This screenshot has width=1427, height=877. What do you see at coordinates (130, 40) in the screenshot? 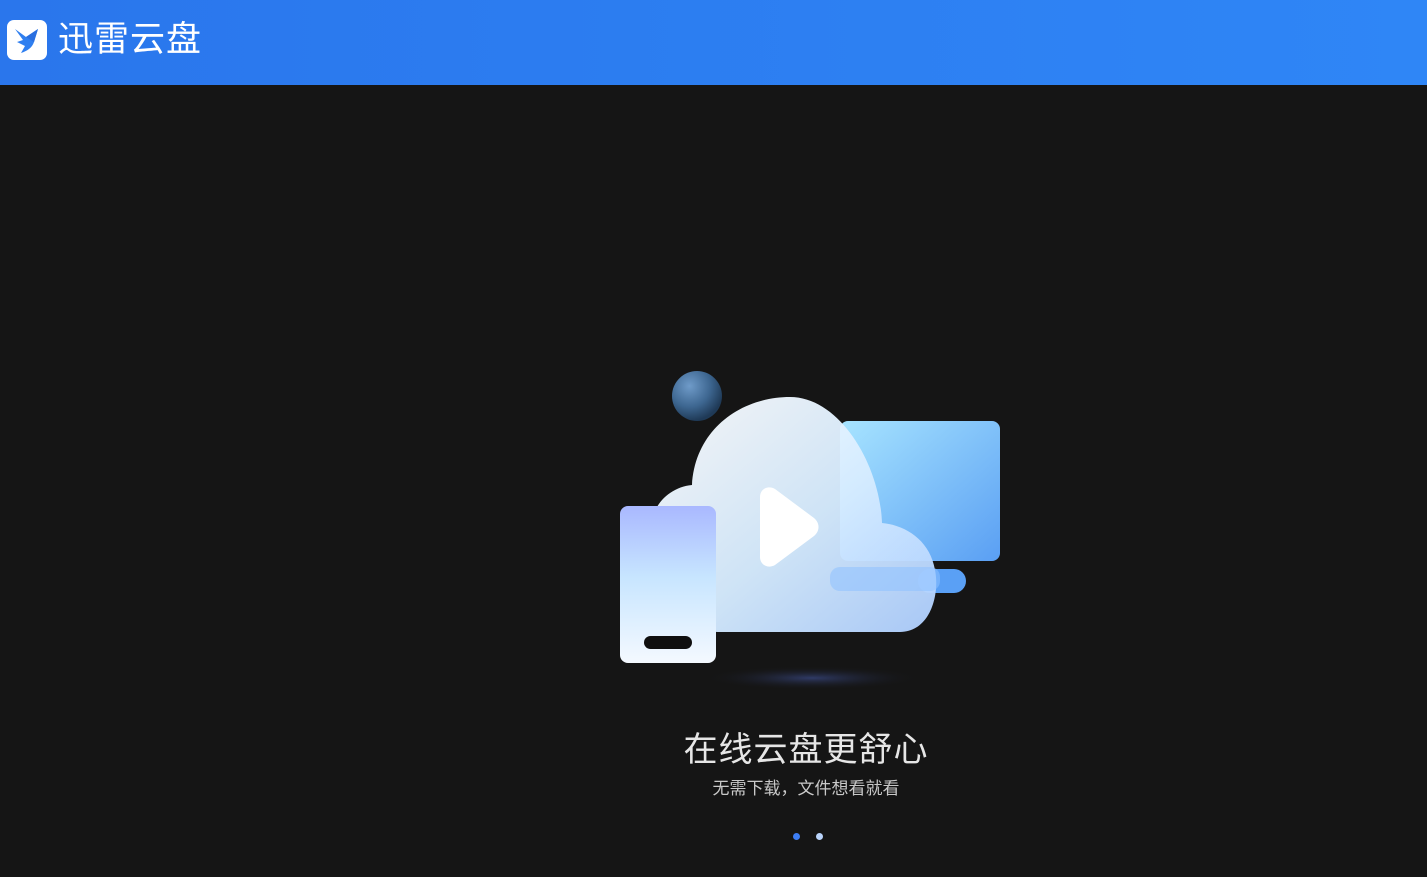
I see `brand-name: 迅雷云盘` at bounding box center [130, 40].